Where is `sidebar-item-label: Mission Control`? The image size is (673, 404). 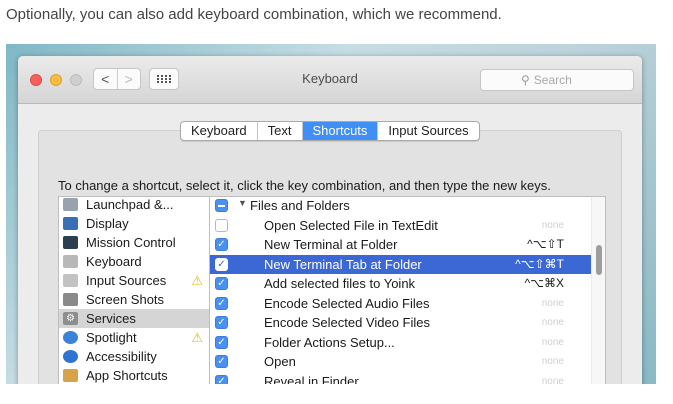
sidebar-item-label: Mission Control is located at coordinates (131, 242).